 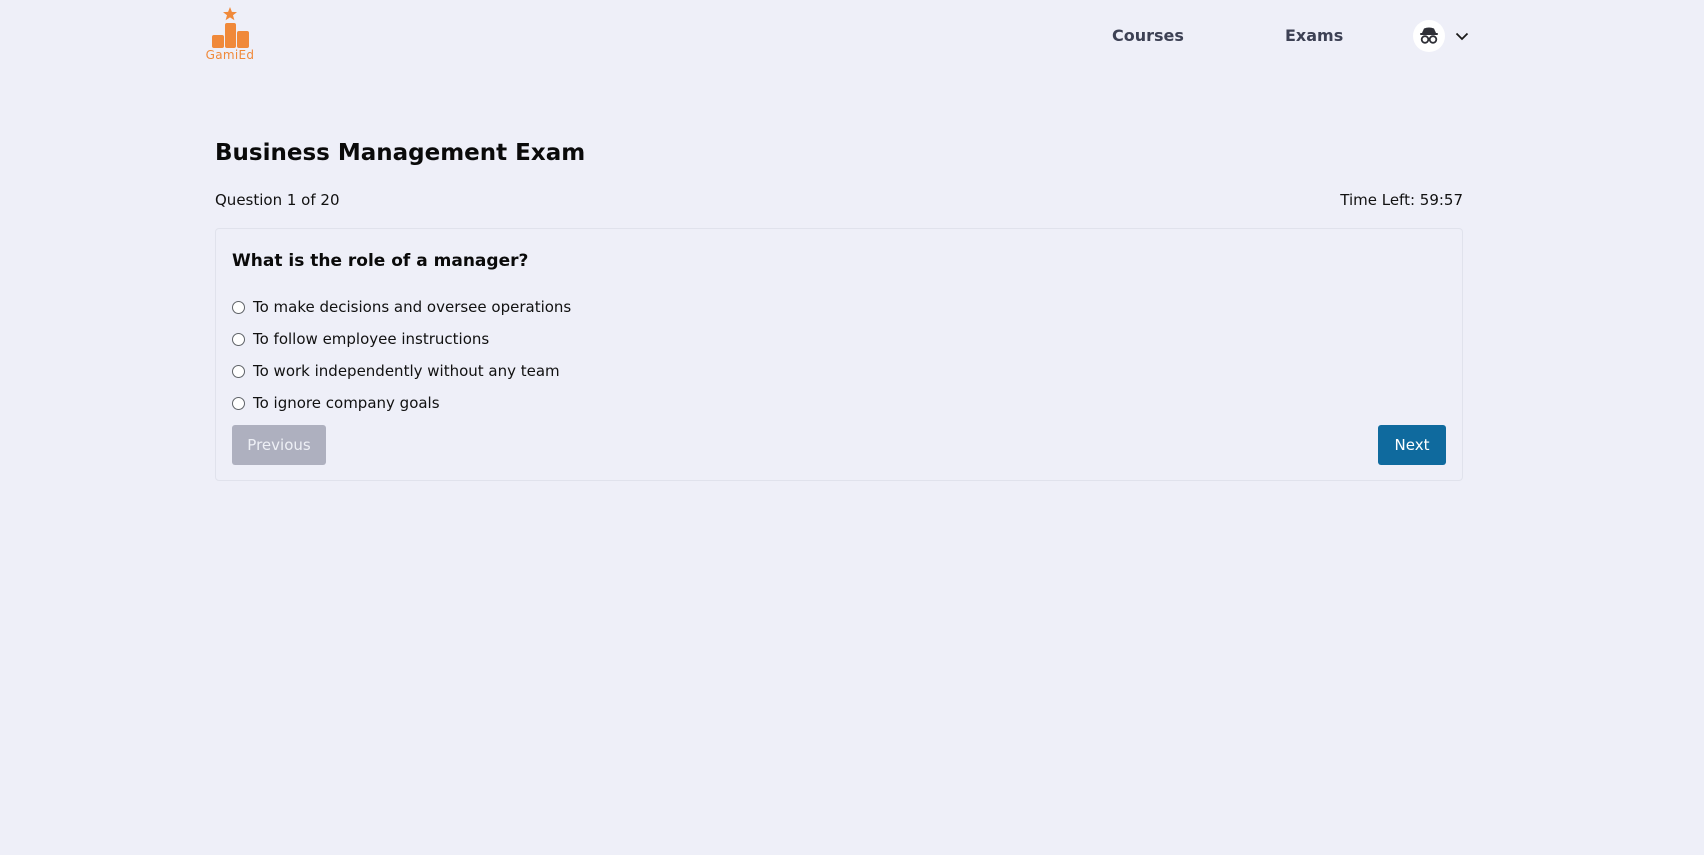 I want to click on answer-option: To work independently without any team, so click(x=401, y=371).